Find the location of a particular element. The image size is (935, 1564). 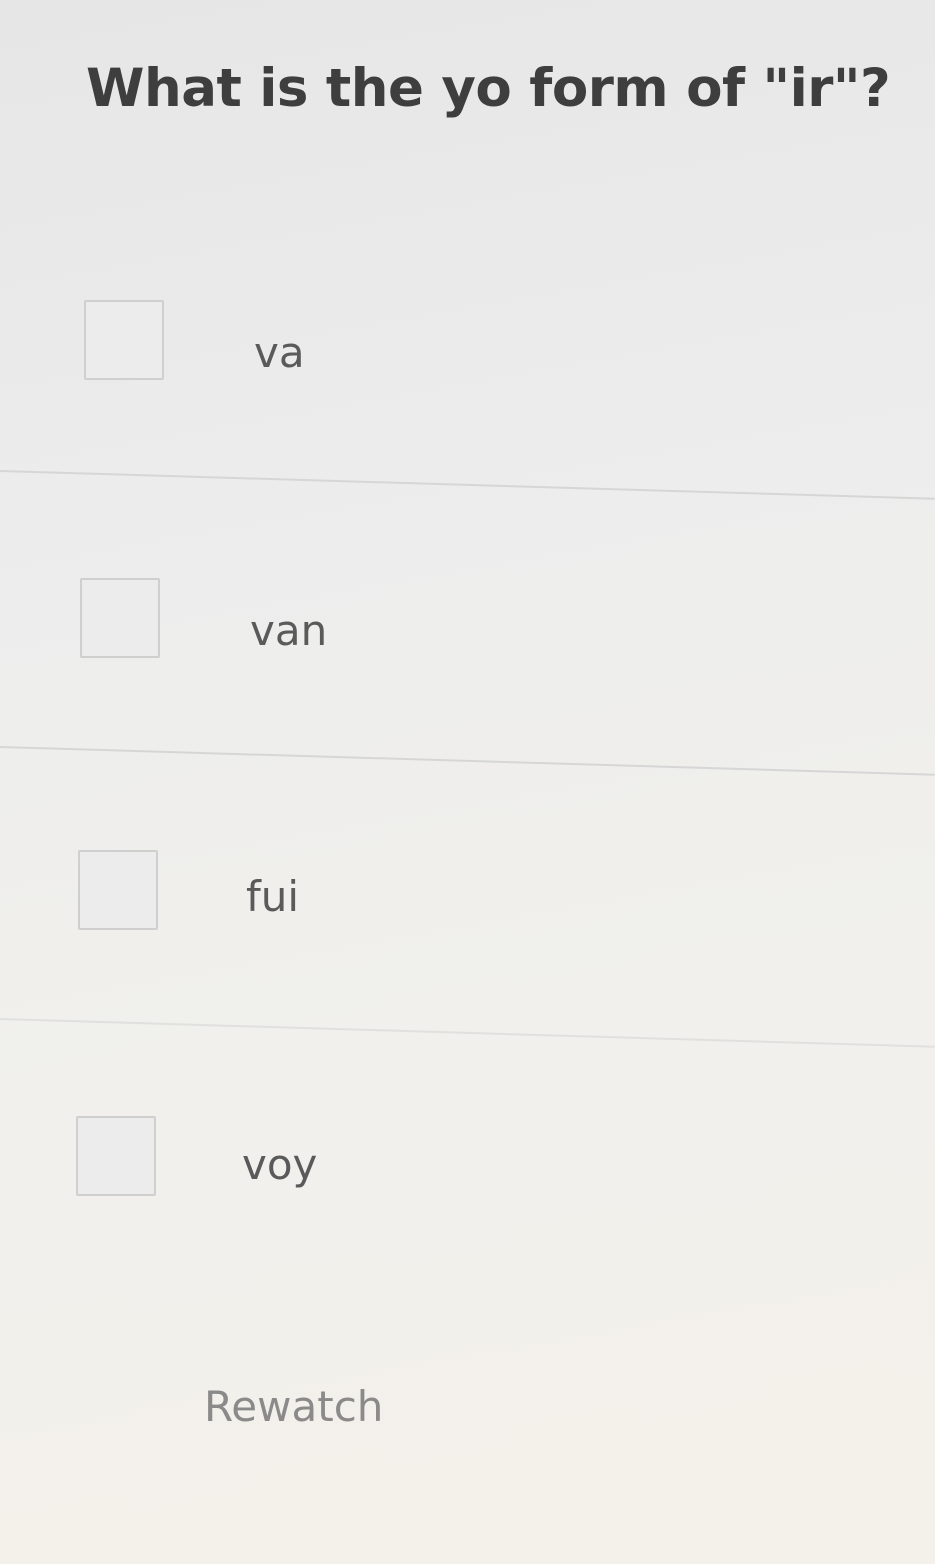

option-label: van is located at coordinates (289, 630).